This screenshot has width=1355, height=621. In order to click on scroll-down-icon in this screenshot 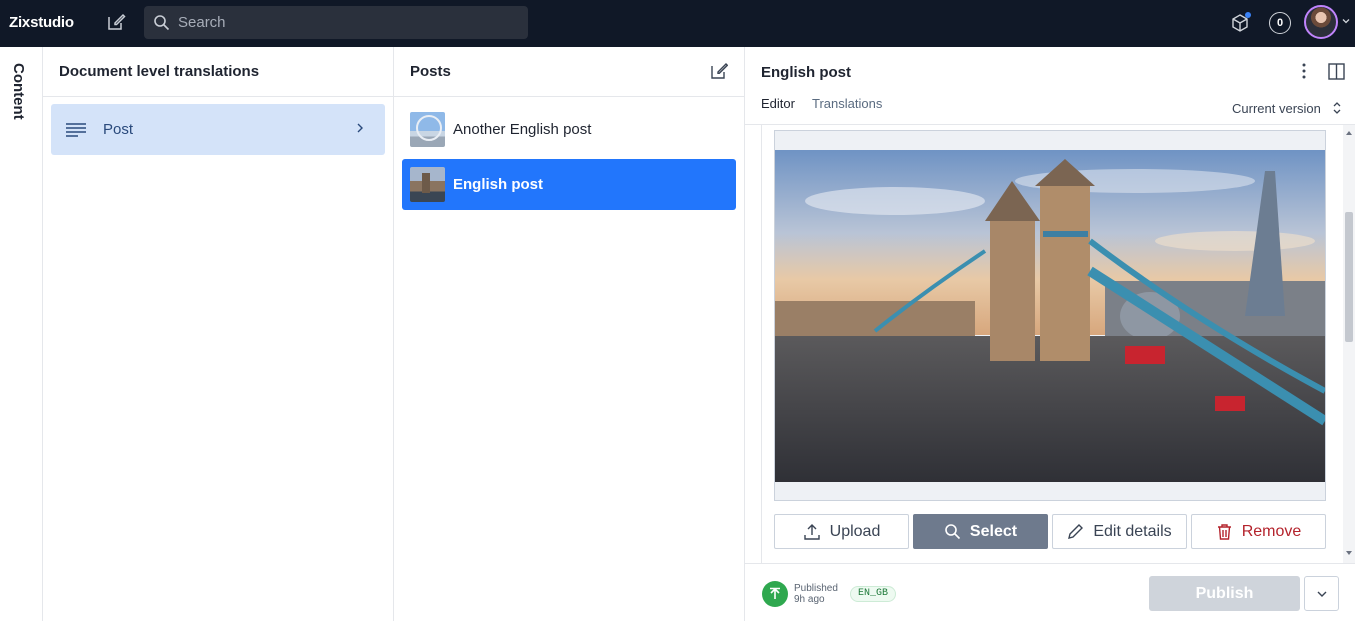, I will do `click(1349, 553)`.